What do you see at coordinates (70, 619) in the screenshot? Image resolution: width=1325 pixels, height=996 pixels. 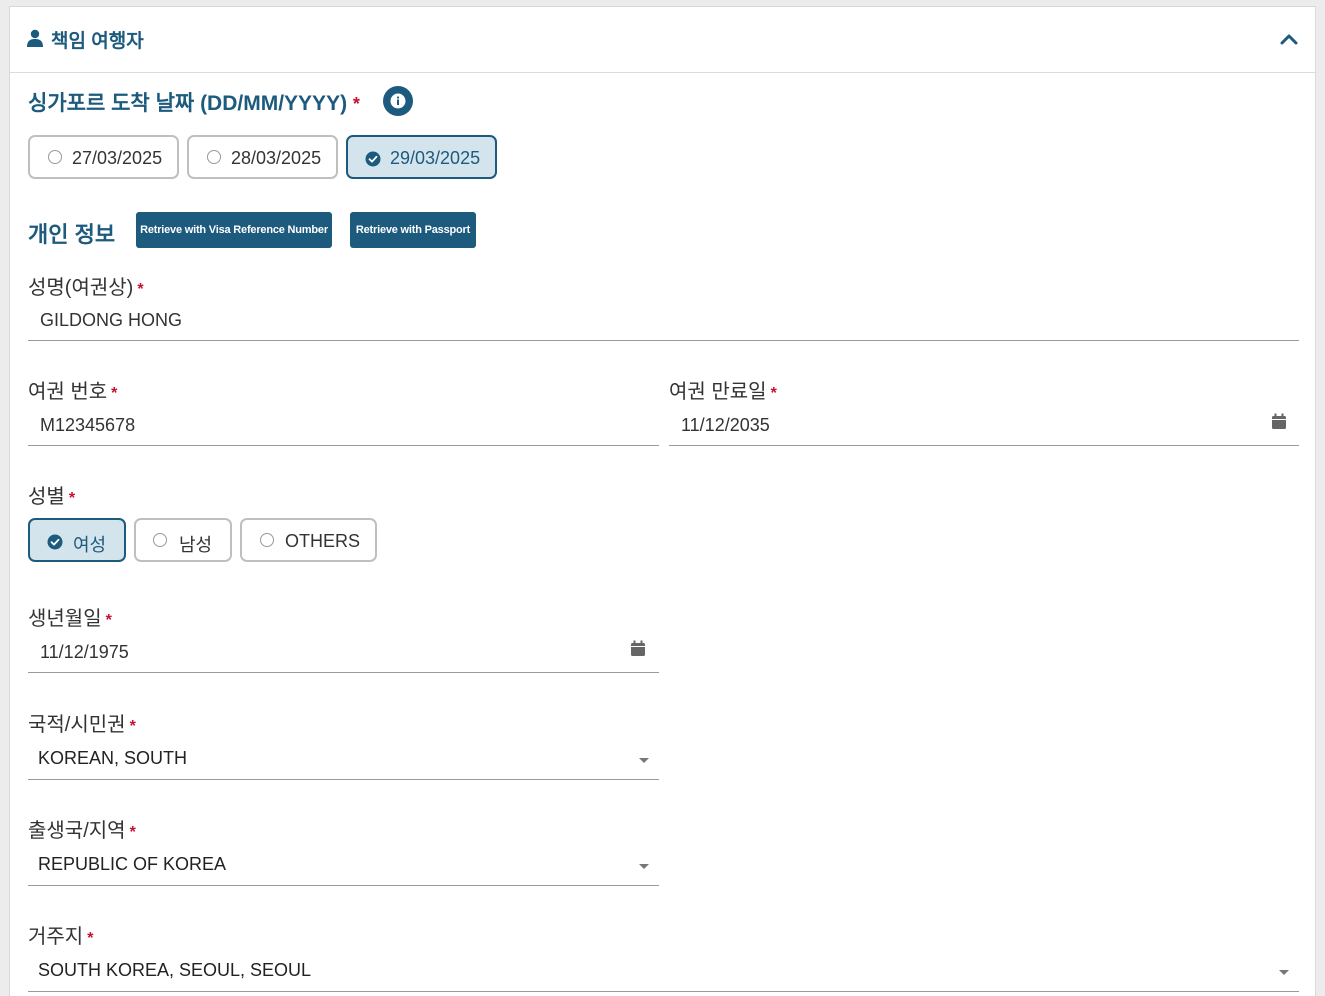 I see `dob-label: 생년월일 *` at bounding box center [70, 619].